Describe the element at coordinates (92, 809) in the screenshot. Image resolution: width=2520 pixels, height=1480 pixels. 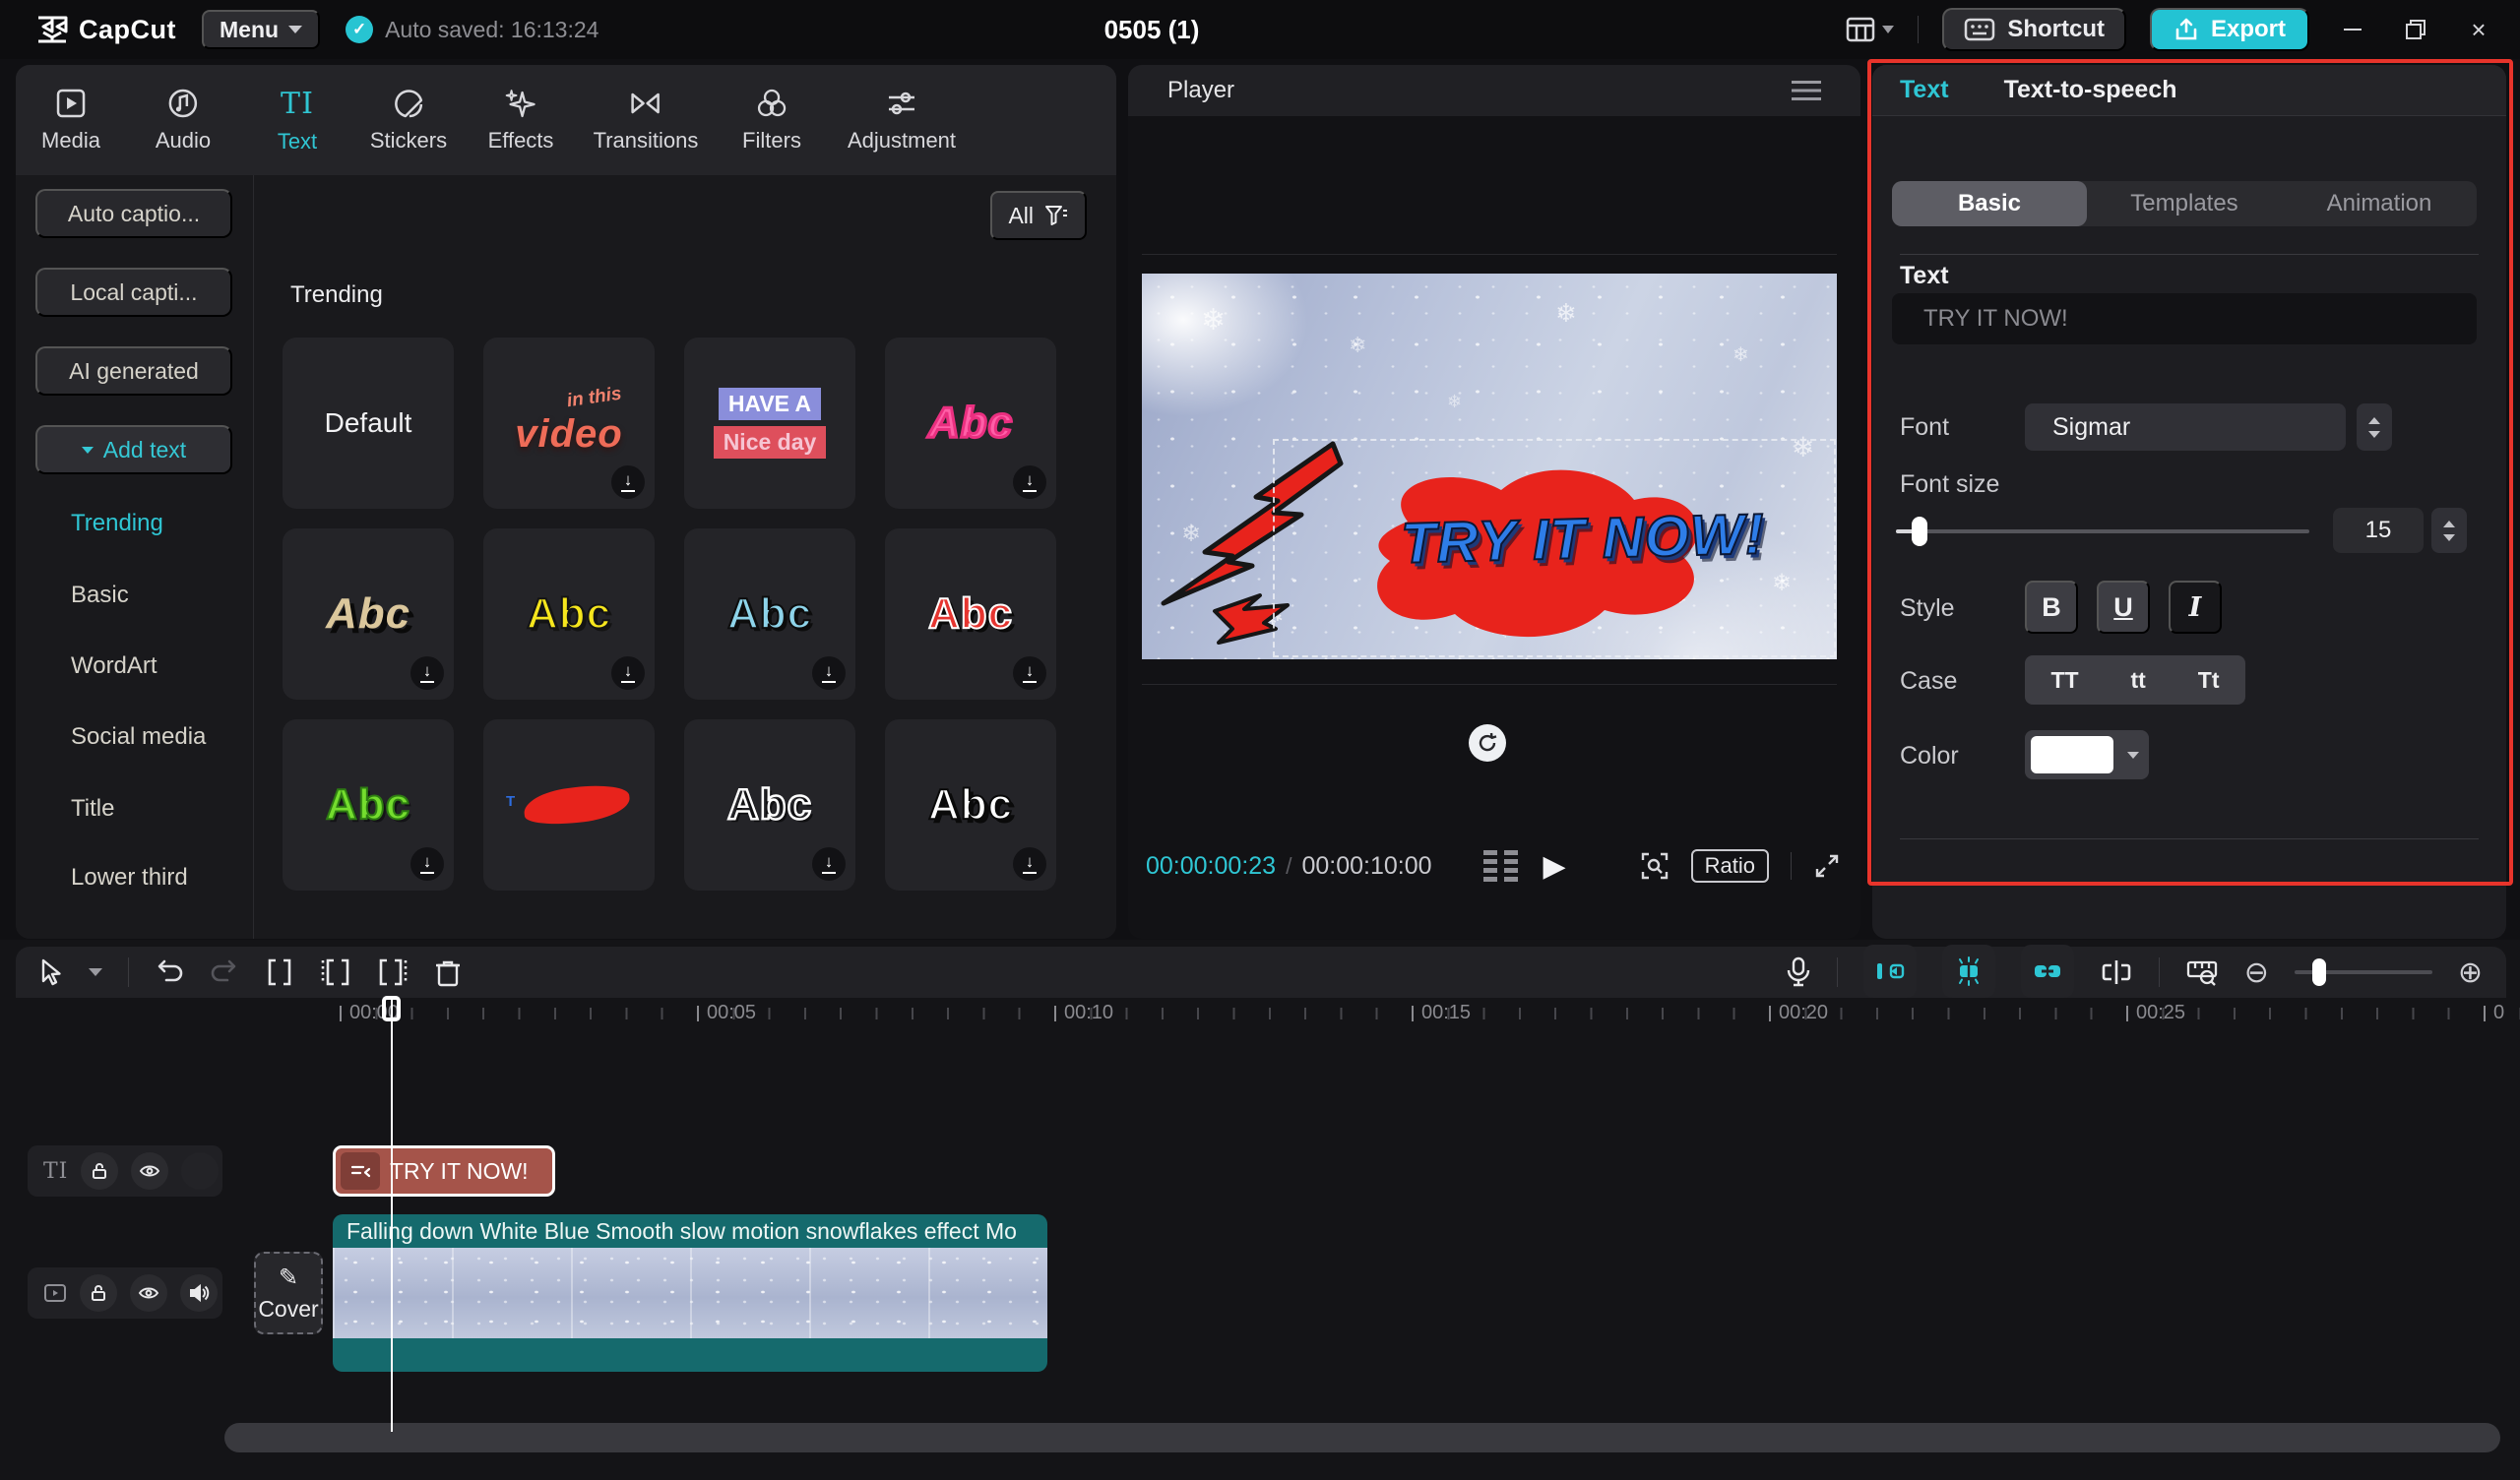
I see `sidebar-item-title: Title` at that location.